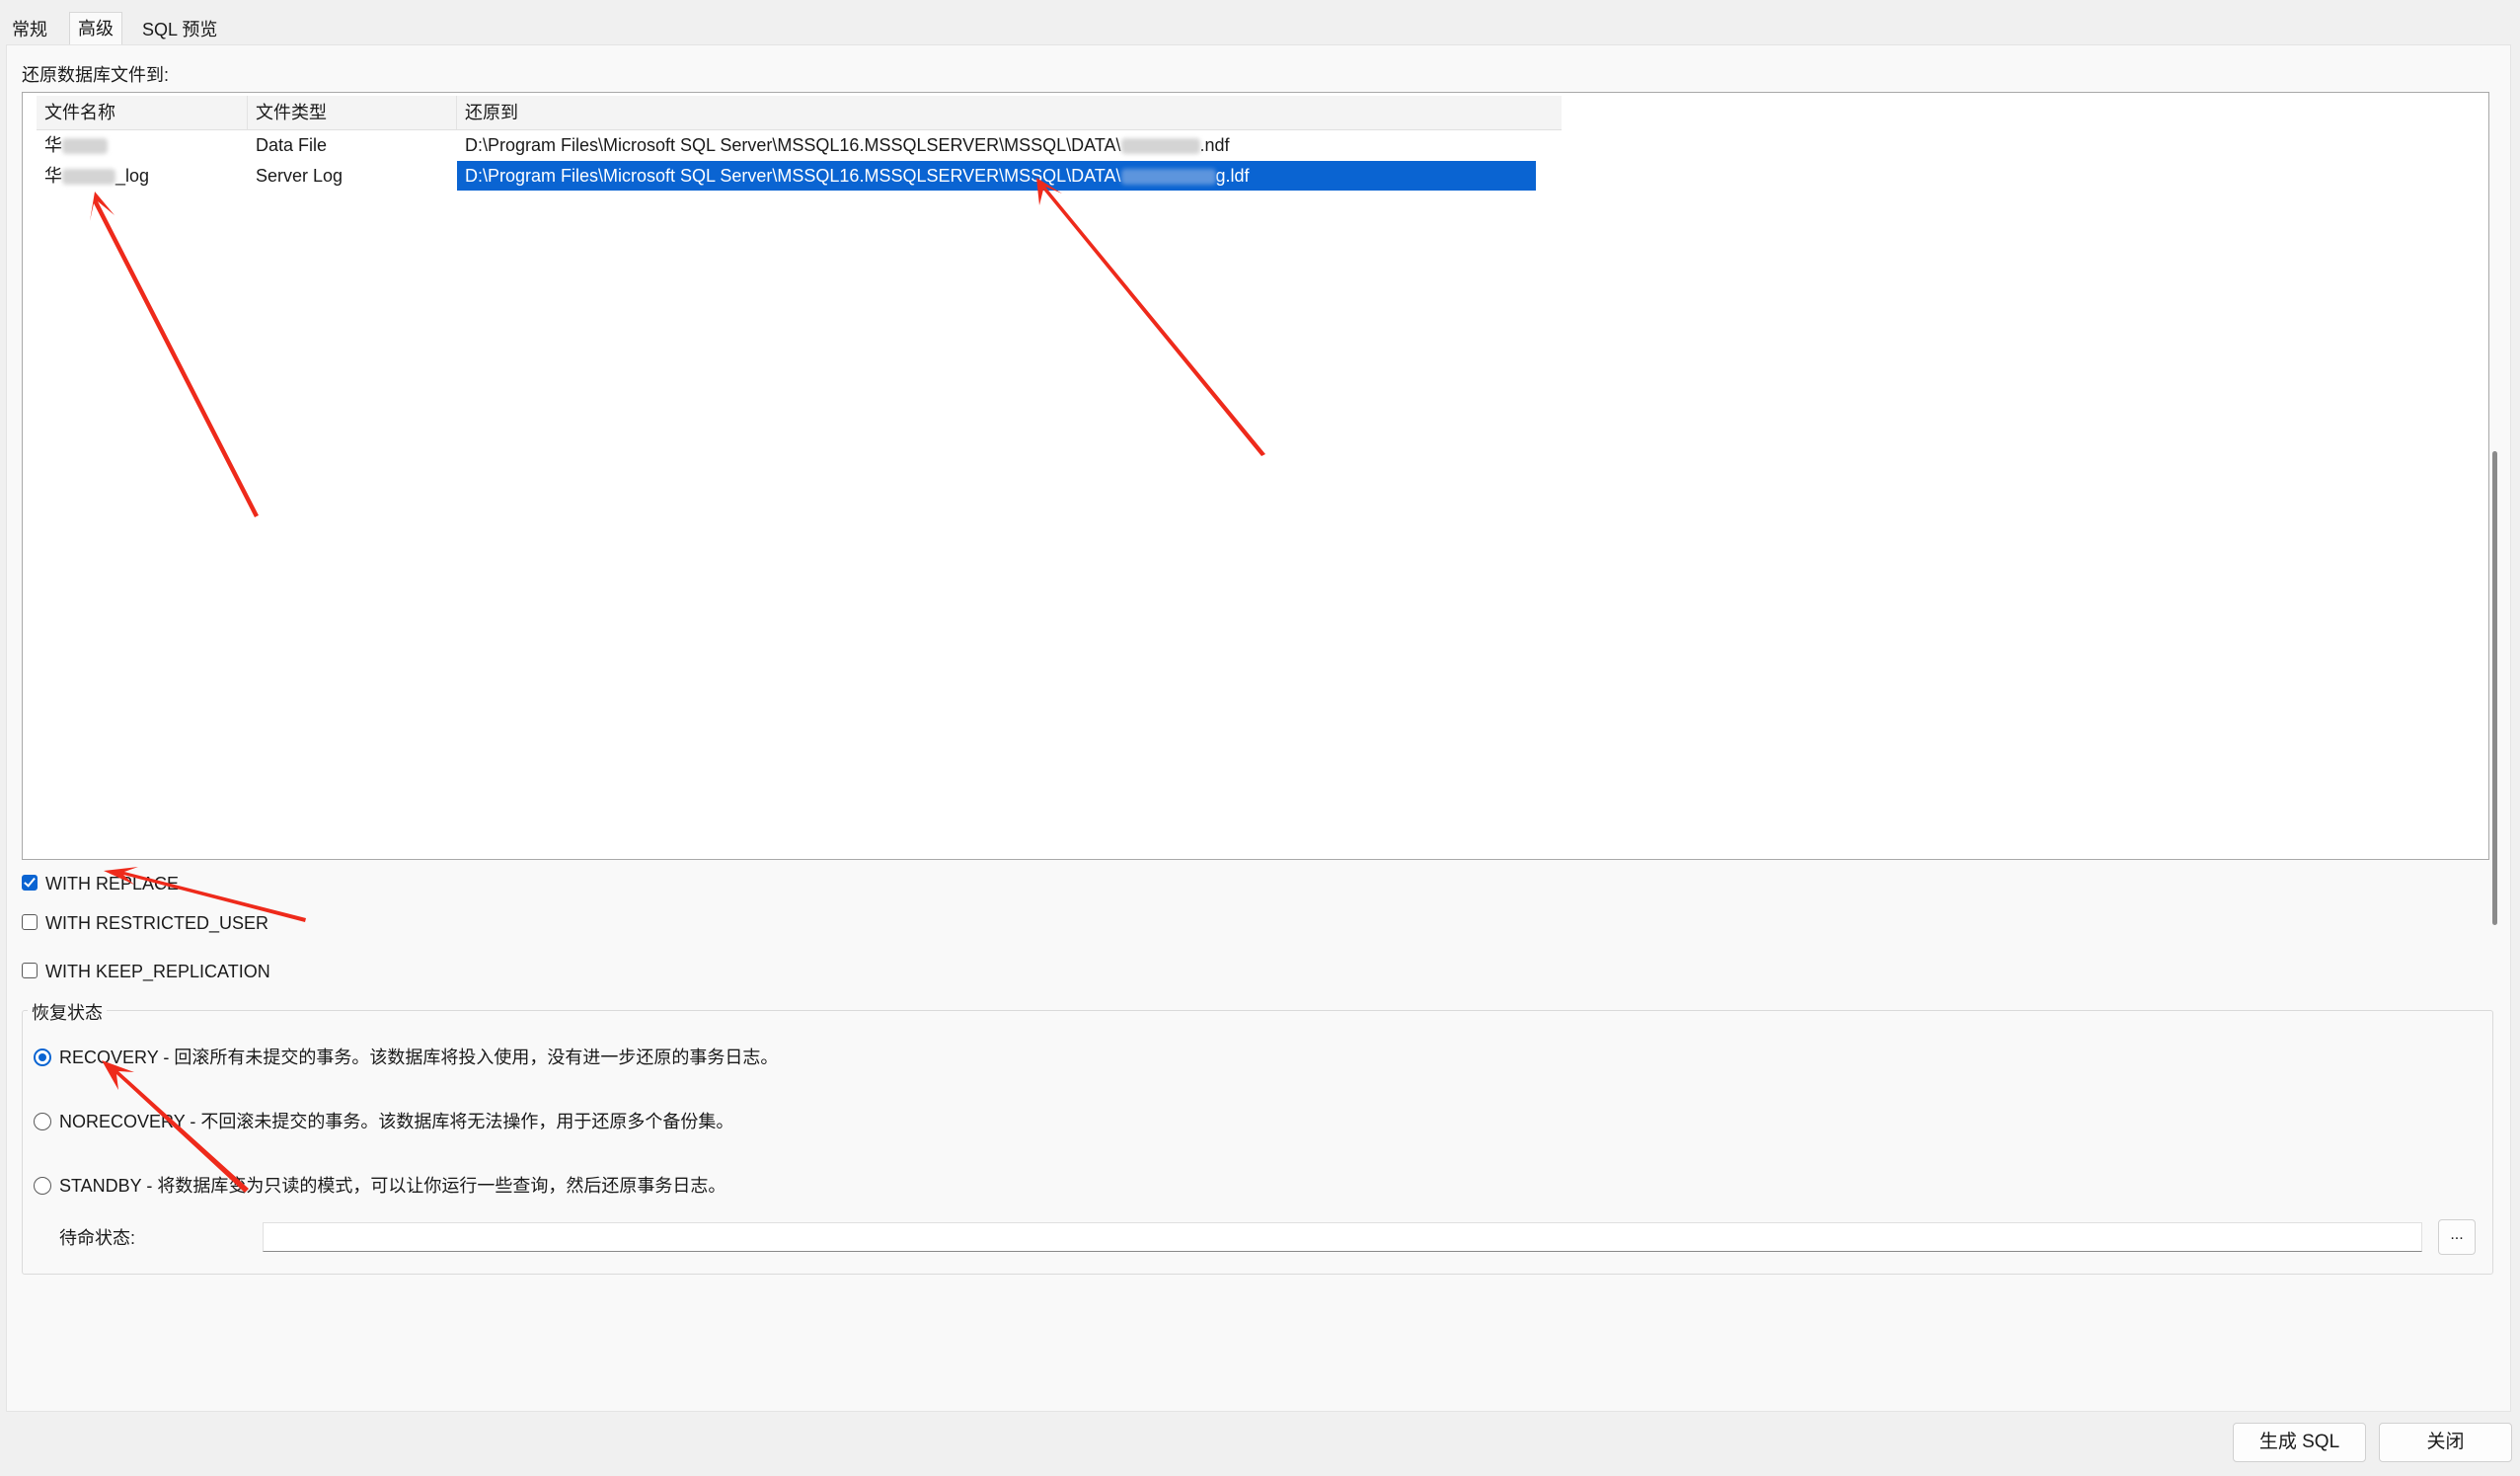 The height and width of the screenshot is (1476, 2520). I want to click on column-header-file-name: 文件名称, so click(142, 113).